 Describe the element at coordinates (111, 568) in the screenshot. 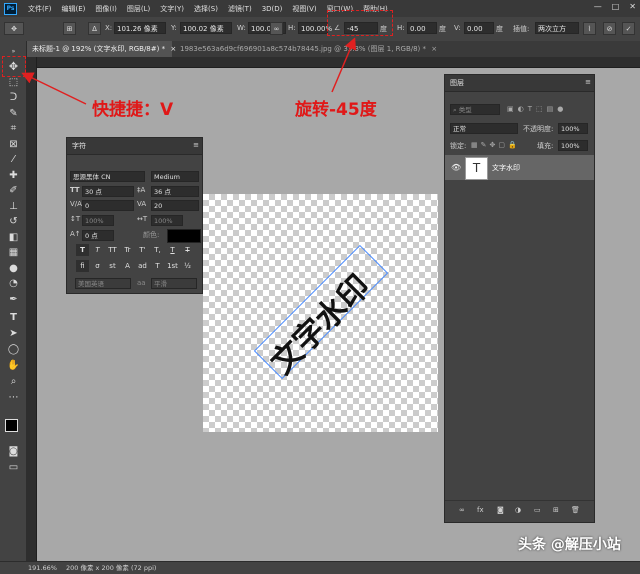

I see `document-info: 200 像素 x 200 像素 (72 ppi)` at that location.